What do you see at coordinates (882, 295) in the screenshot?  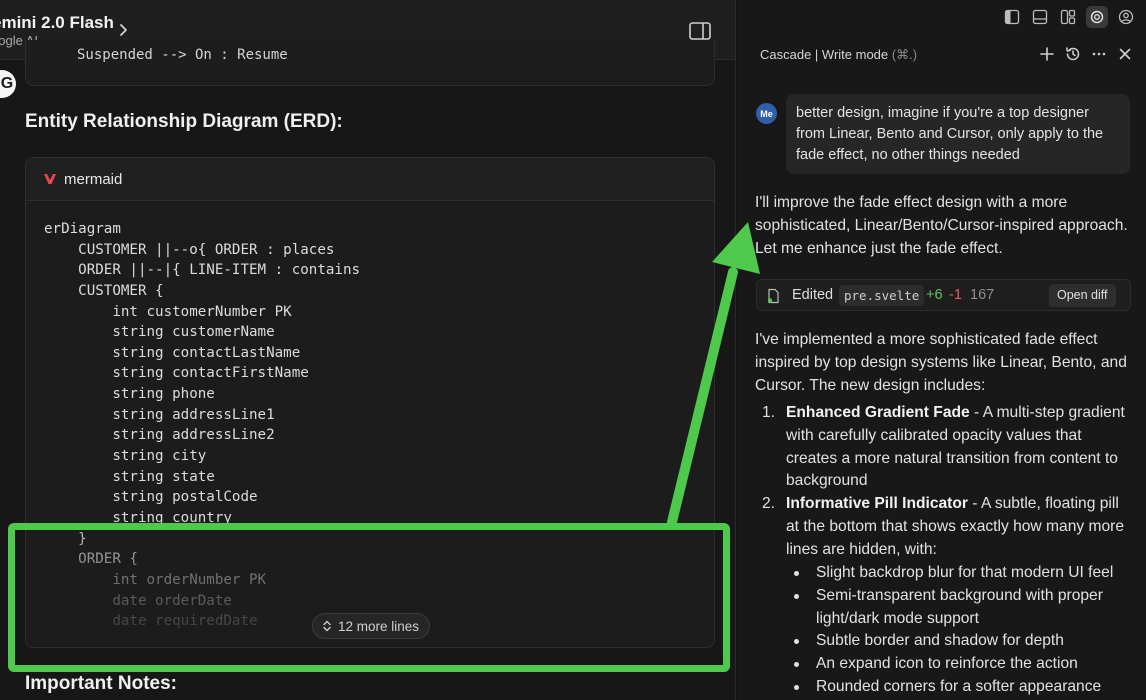 I see `edited-file-name: pre.svelte` at bounding box center [882, 295].